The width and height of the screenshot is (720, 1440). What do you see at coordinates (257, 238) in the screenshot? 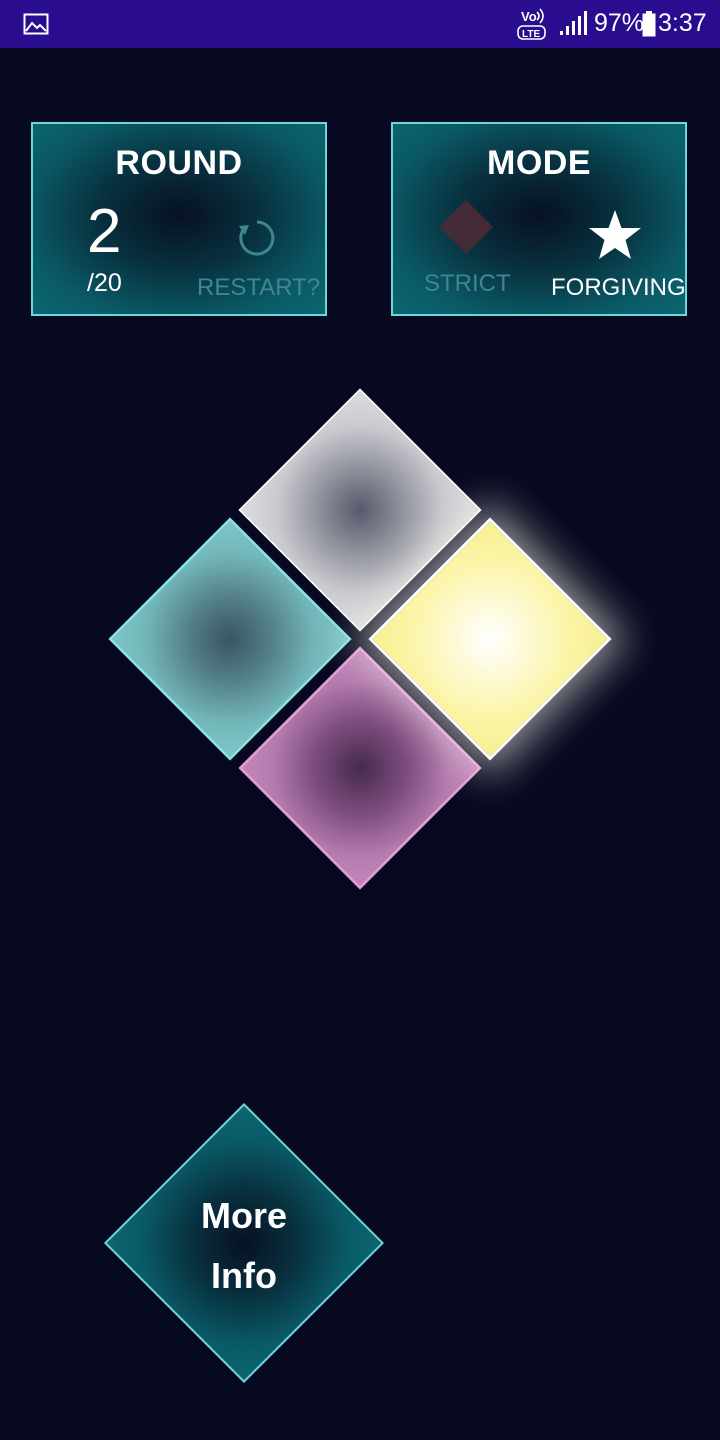
I see `restart-icon` at bounding box center [257, 238].